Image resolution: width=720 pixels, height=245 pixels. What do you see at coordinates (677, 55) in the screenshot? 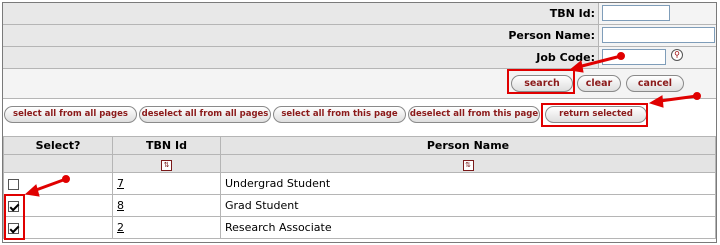
I see `lookup-magnifier-icon: ⚲` at bounding box center [677, 55].